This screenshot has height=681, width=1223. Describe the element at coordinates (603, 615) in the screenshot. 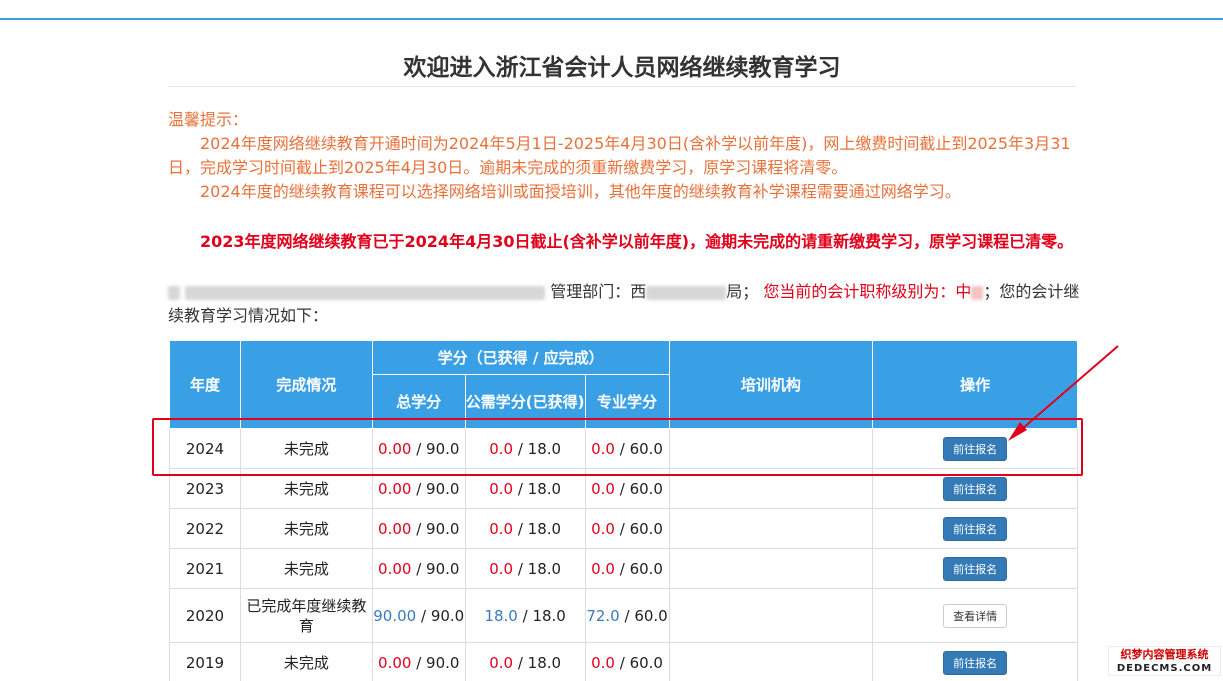

I see `professional-earned: 72.0` at that location.